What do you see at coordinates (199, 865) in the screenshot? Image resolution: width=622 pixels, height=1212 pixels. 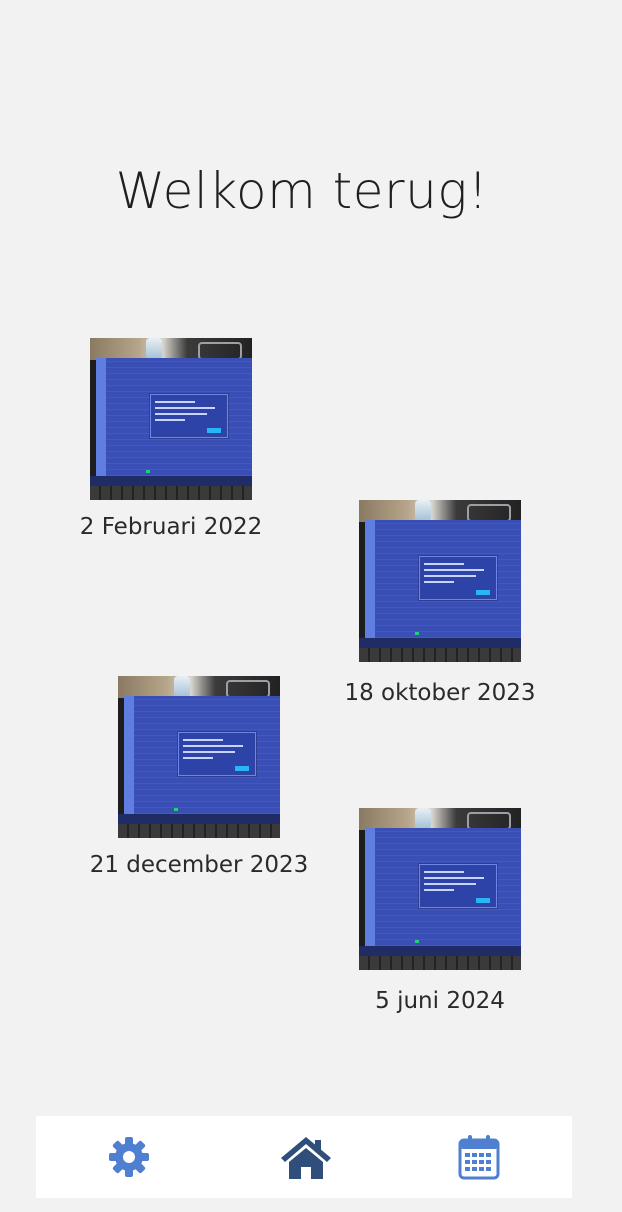 I see `entry-date: 21 december 2023` at bounding box center [199, 865].